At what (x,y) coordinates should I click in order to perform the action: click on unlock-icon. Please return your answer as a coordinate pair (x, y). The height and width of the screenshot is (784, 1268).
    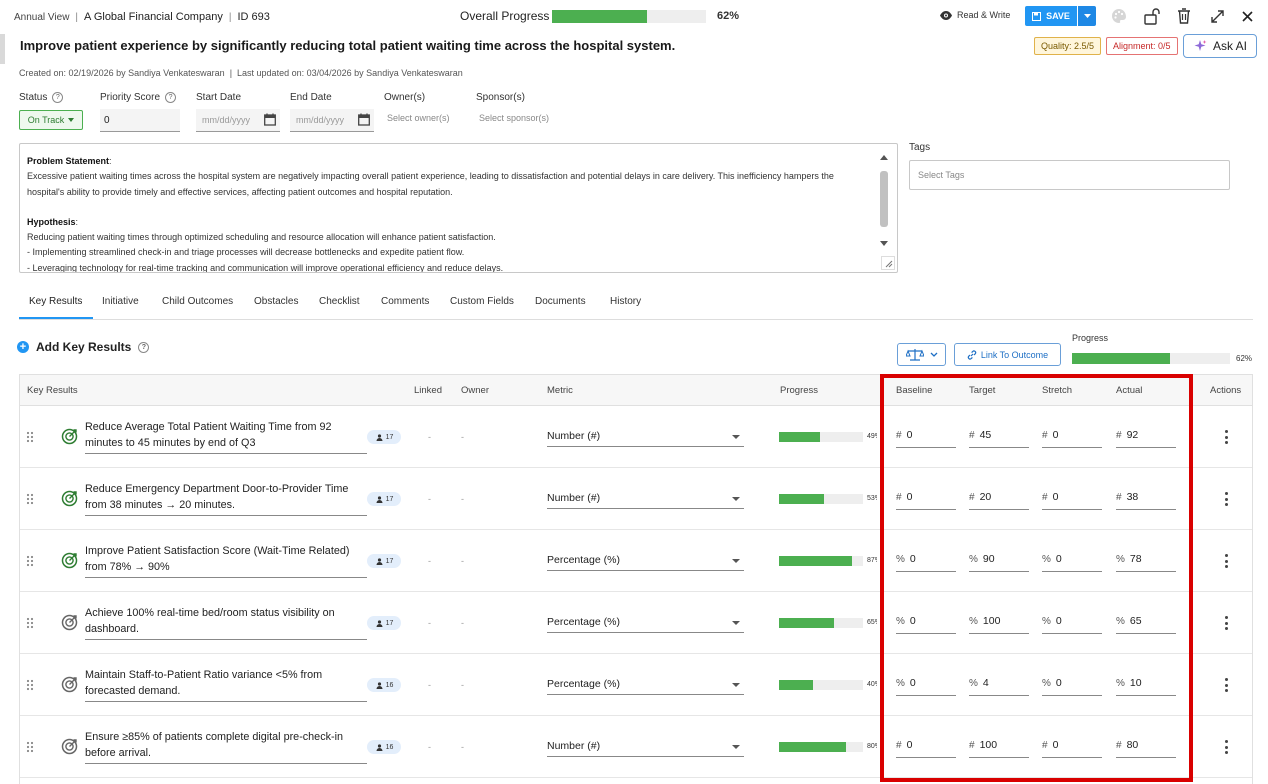
    Looking at the image, I should click on (1152, 16).